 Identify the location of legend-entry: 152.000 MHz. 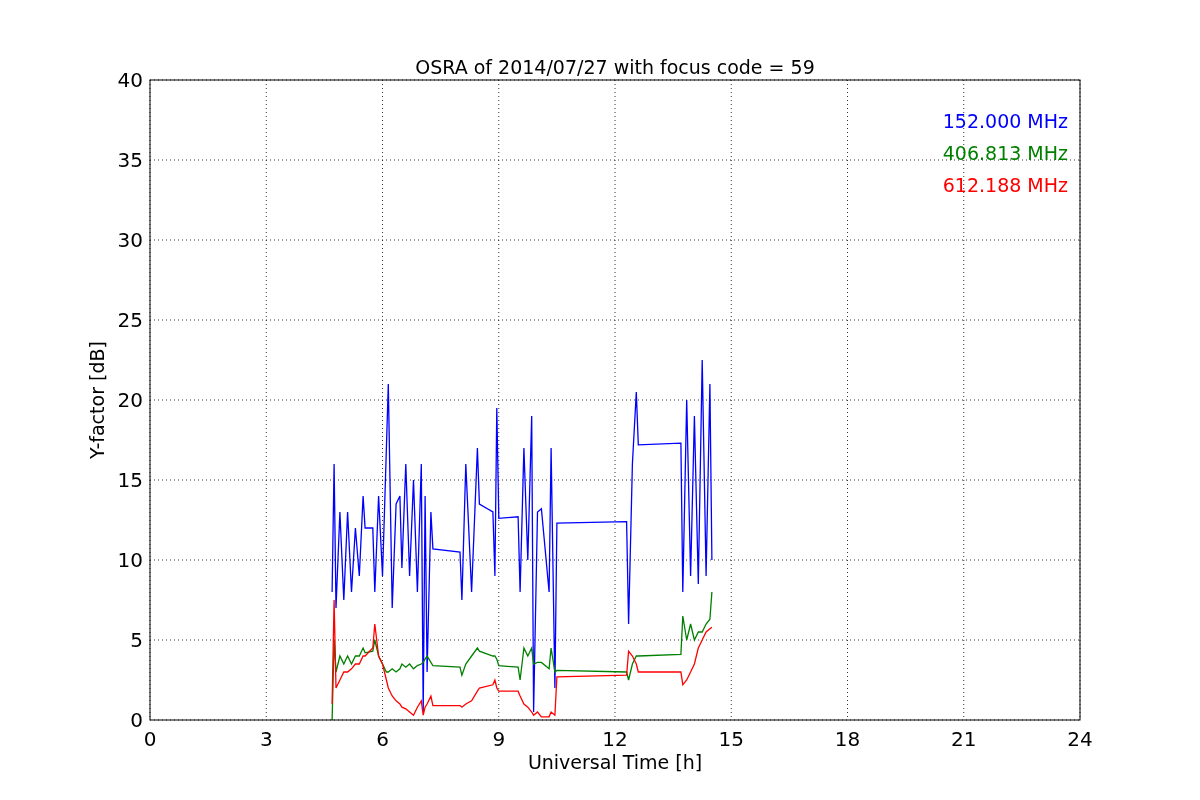
(1005, 121).